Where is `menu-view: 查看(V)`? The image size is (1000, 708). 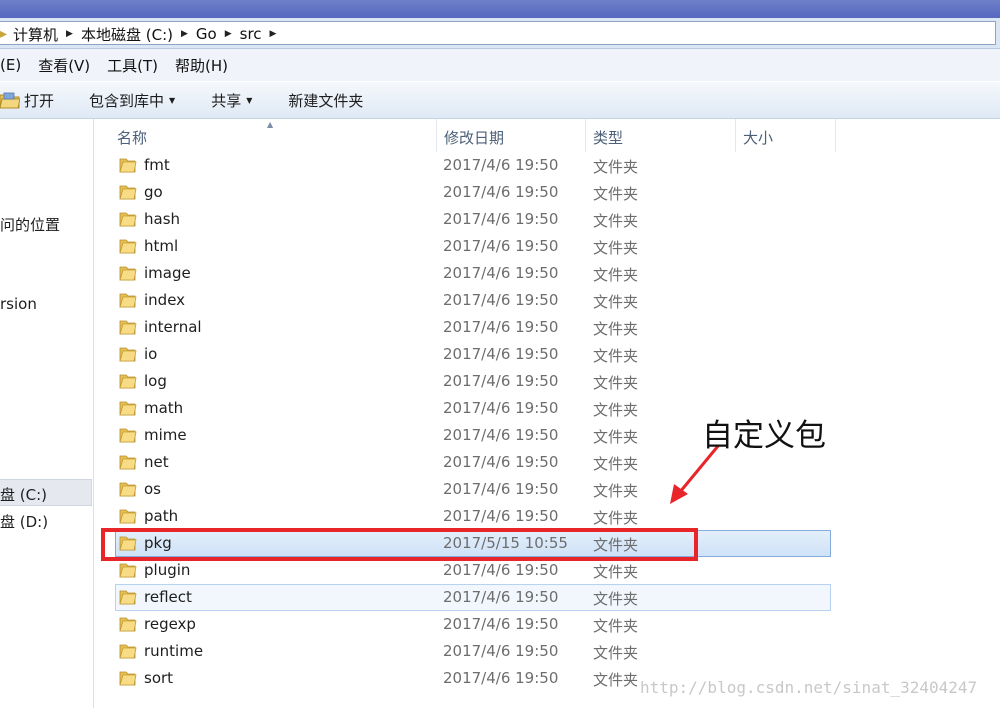
menu-view: 查看(V) is located at coordinates (64, 65).